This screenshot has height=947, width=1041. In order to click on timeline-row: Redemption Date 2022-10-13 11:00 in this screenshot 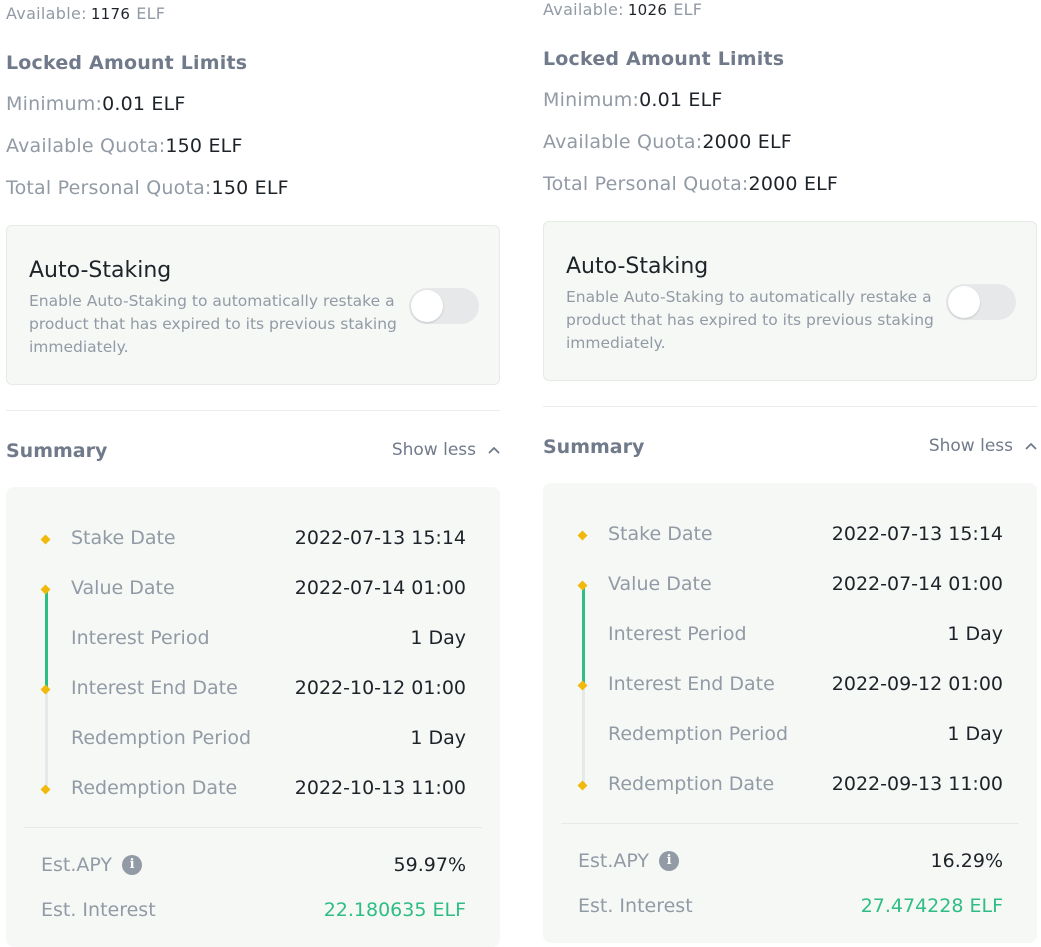, I will do `click(253, 792)`.